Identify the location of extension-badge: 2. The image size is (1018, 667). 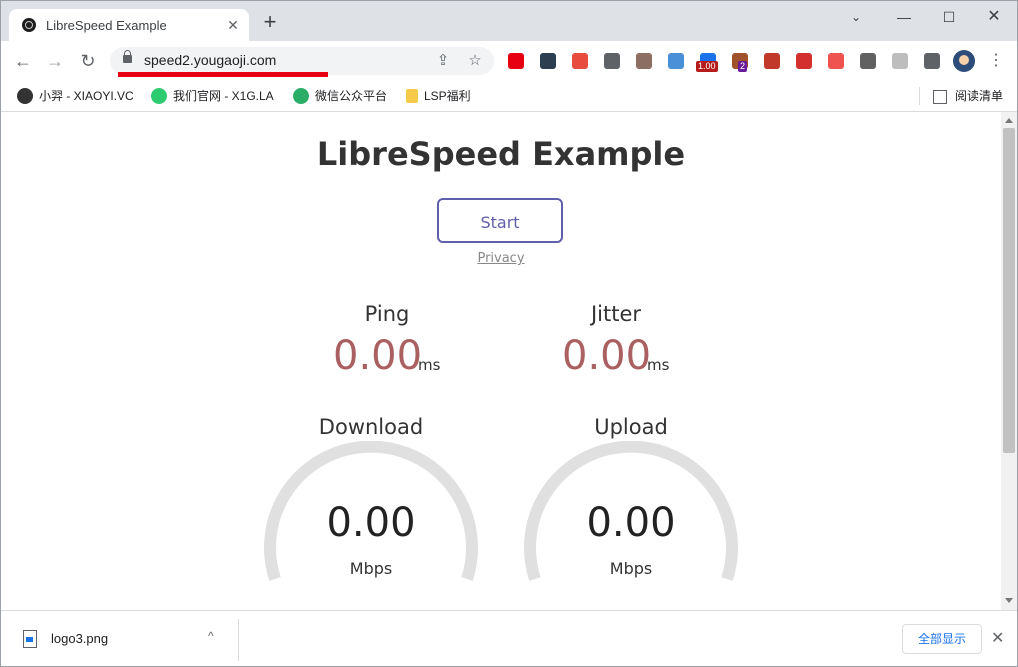
(743, 66).